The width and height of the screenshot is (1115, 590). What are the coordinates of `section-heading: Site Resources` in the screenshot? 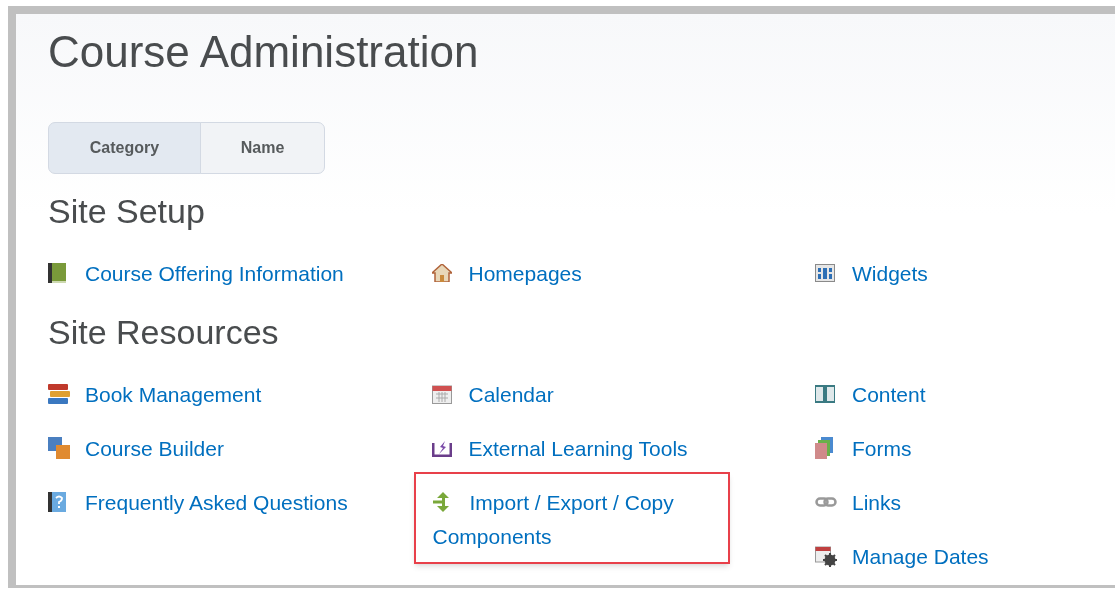 It's located at (163, 332).